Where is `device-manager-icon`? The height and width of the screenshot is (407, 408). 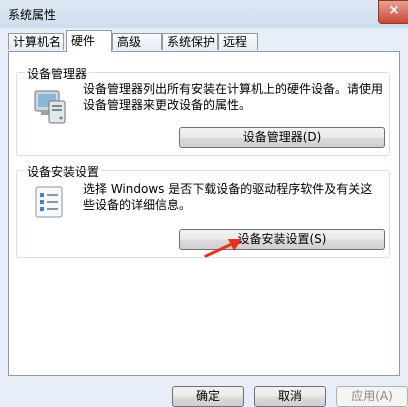
device-manager-icon is located at coordinates (50, 107).